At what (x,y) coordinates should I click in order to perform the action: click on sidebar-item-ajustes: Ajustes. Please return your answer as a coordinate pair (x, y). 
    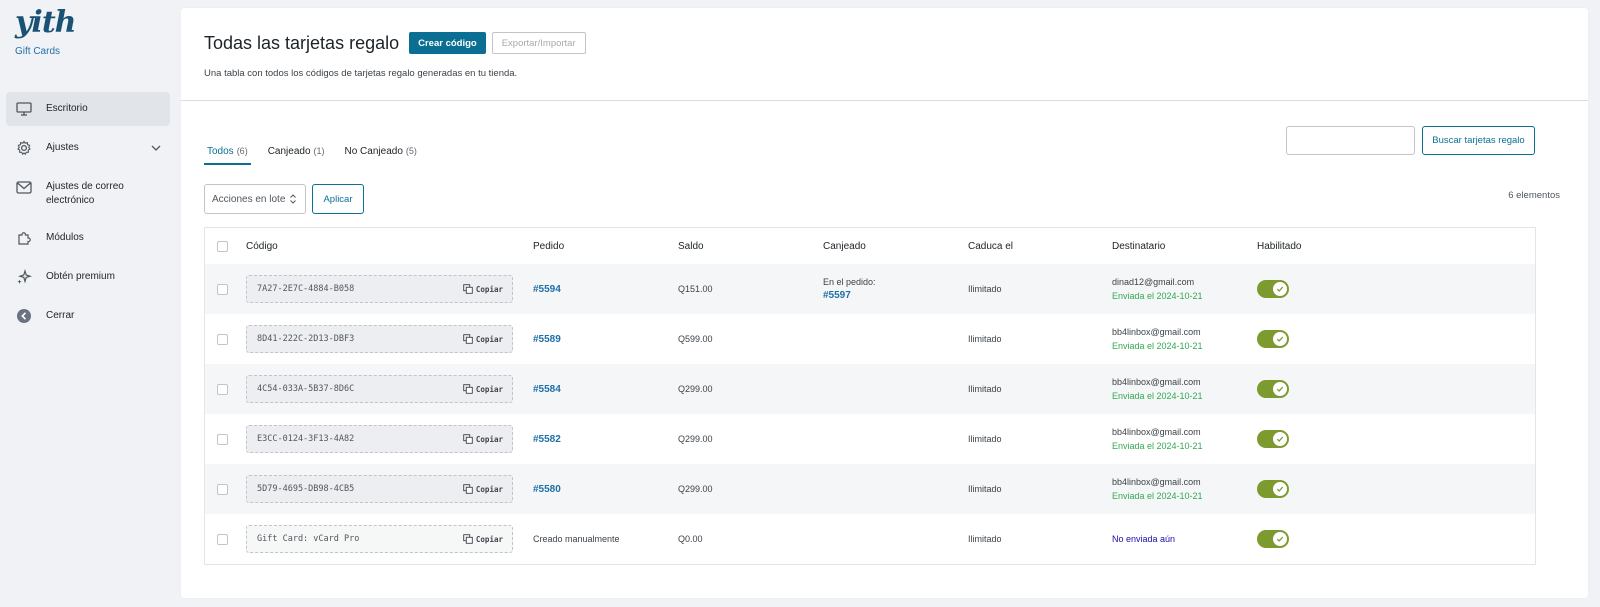
    Looking at the image, I should click on (88, 148).